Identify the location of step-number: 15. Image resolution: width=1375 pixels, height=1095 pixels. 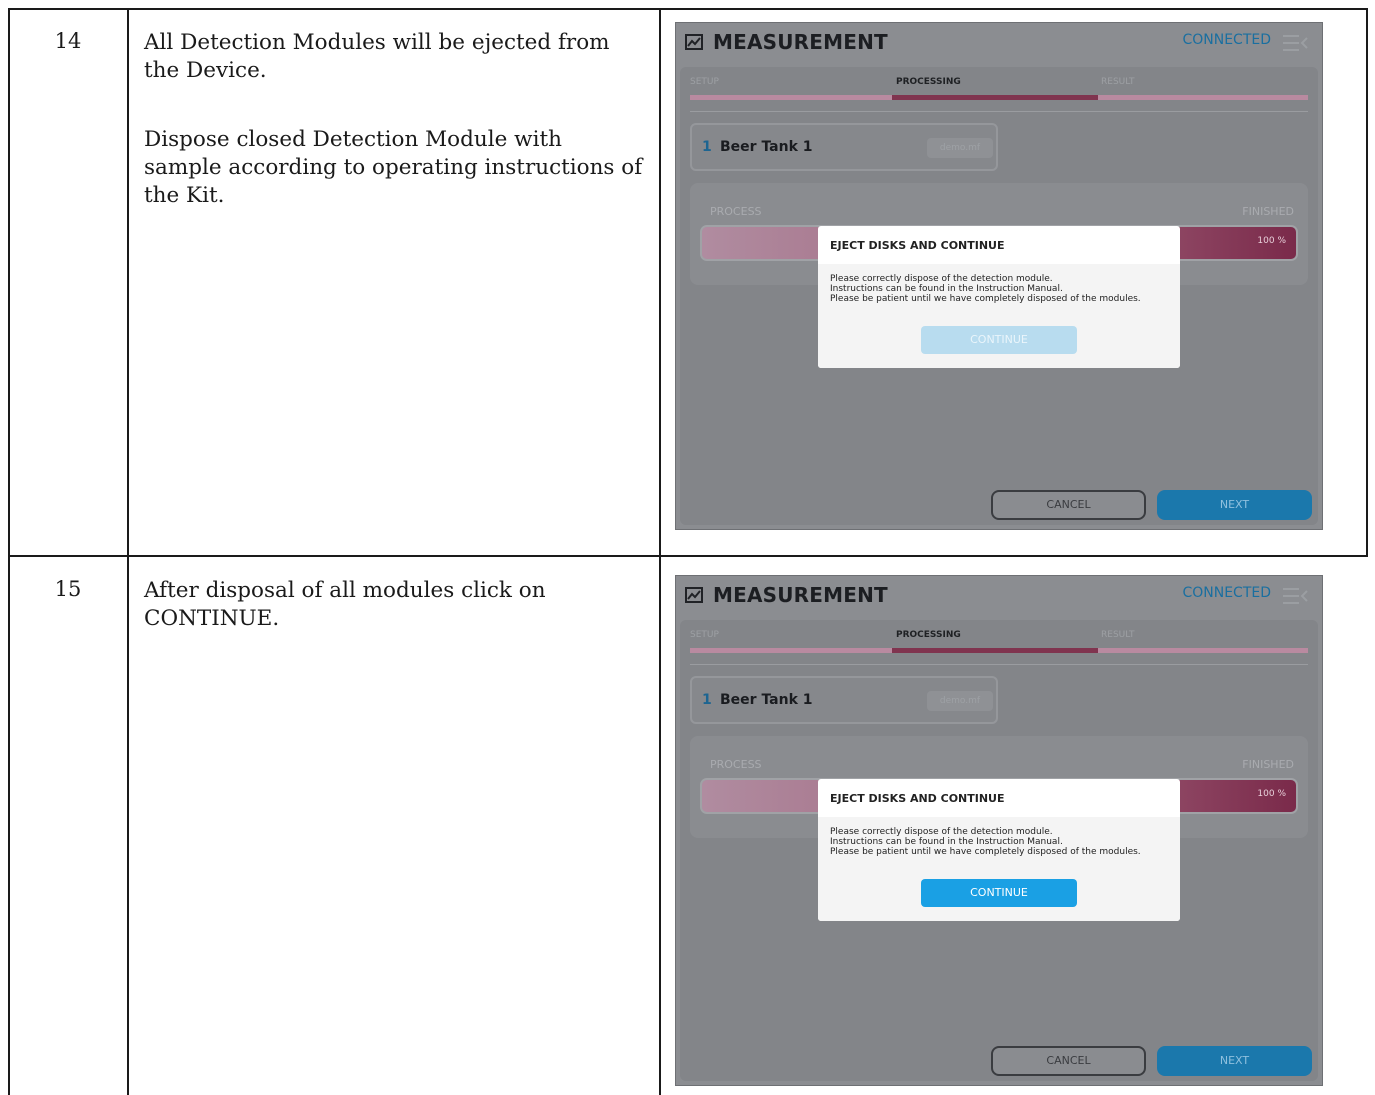
(68, 589).